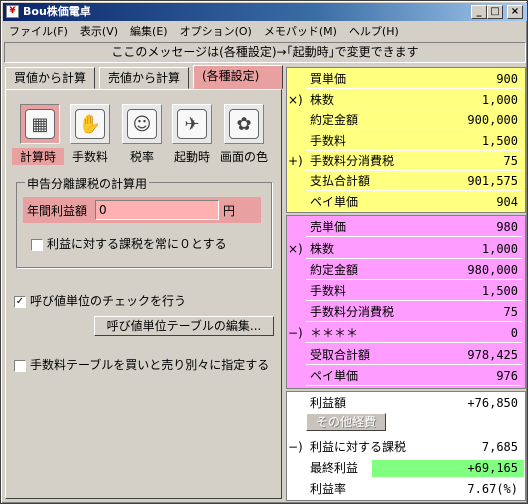 The width and height of the screenshot is (528, 504). What do you see at coordinates (406, 270) in the screenshot?
I see `sell-contract-row: 約定金額 980,000` at bounding box center [406, 270].